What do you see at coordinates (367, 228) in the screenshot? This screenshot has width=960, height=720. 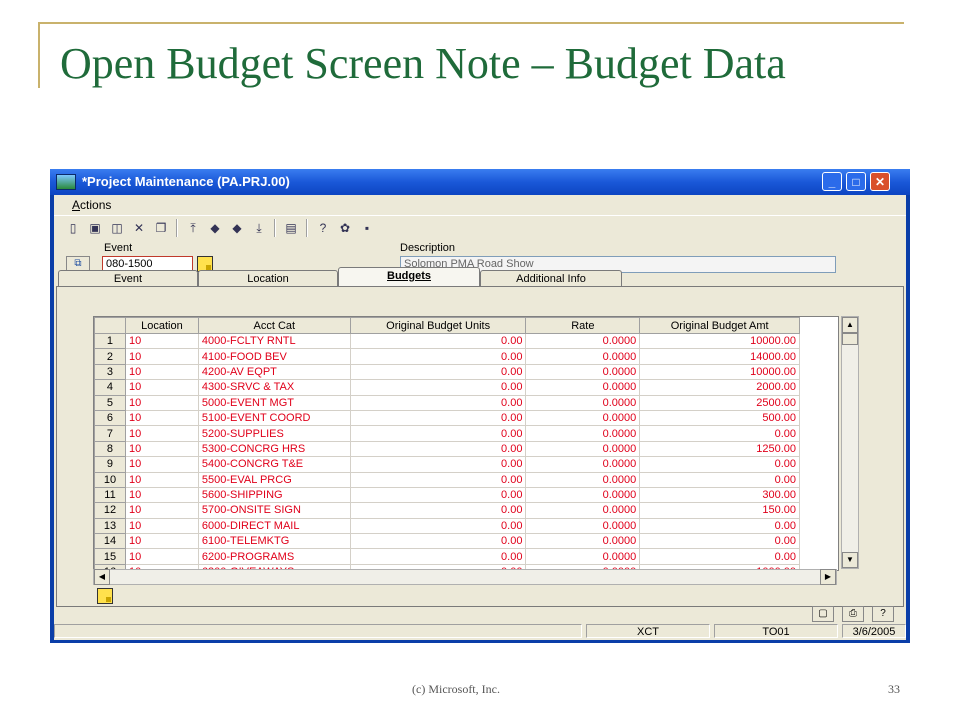 I see `print-icon: ▪` at bounding box center [367, 228].